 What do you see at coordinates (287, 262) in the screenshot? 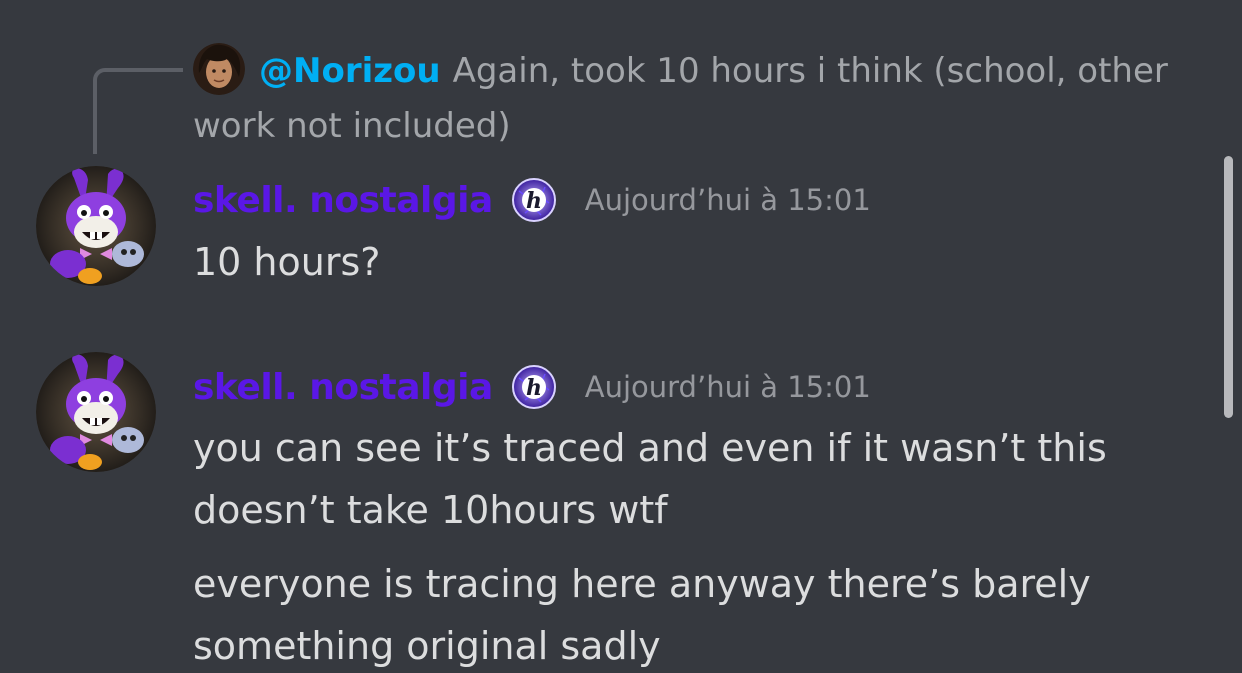
I see `message-line: 10 hours?` at bounding box center [287, 262].